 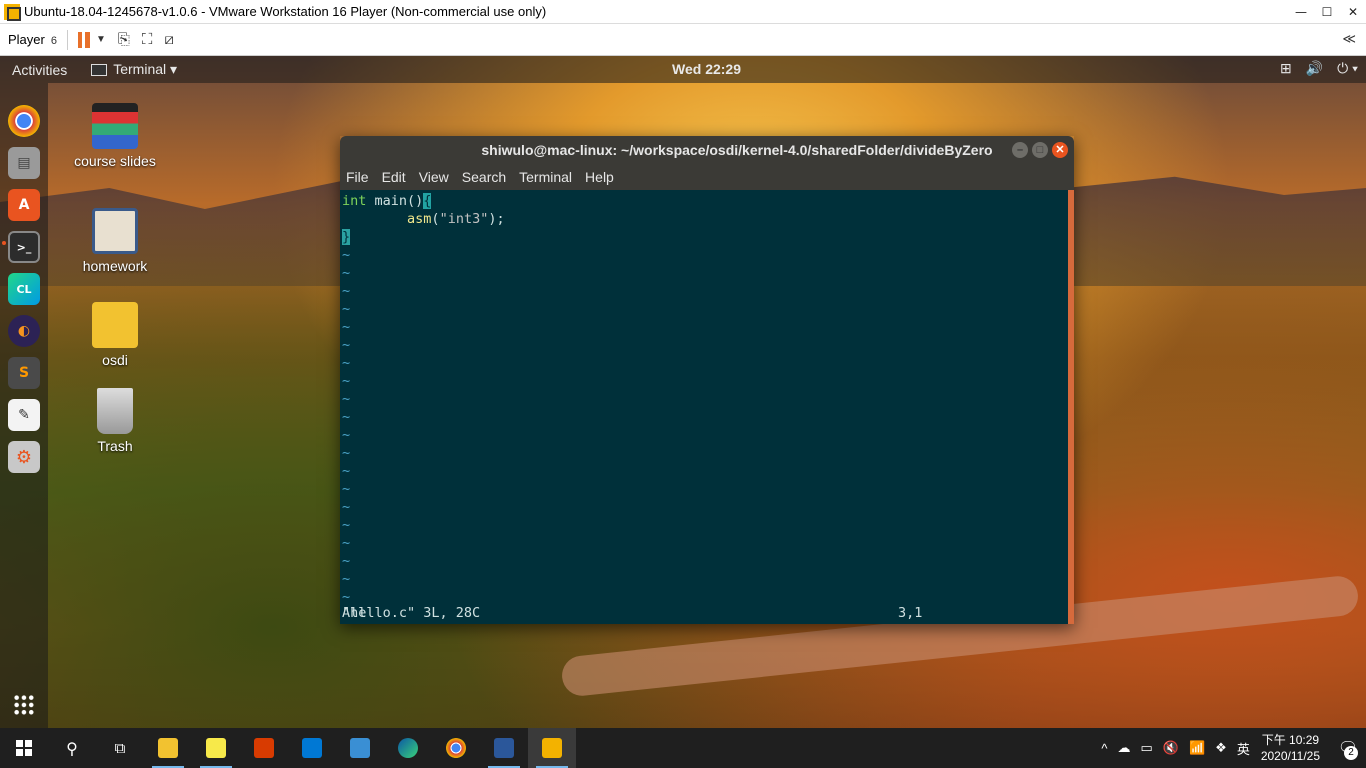 I want to click on taskbar-edge-icon, so click(x=408, y=748).